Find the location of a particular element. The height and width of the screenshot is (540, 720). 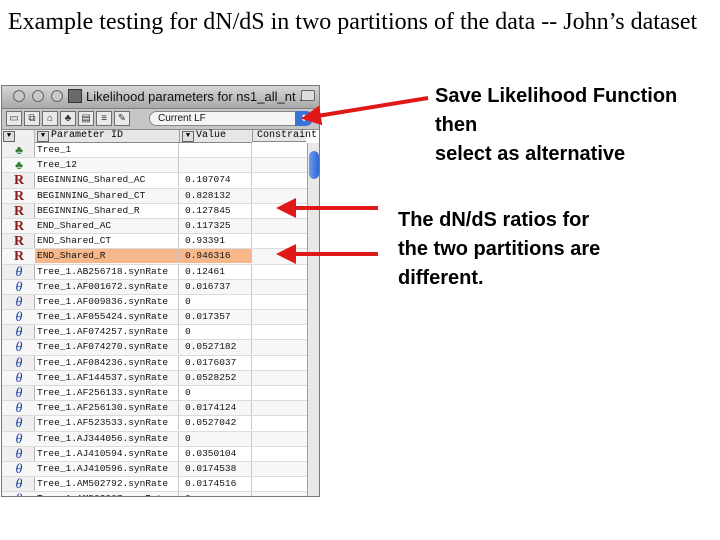

cell-value: 0.107074 is located at coordinates (215, 180).